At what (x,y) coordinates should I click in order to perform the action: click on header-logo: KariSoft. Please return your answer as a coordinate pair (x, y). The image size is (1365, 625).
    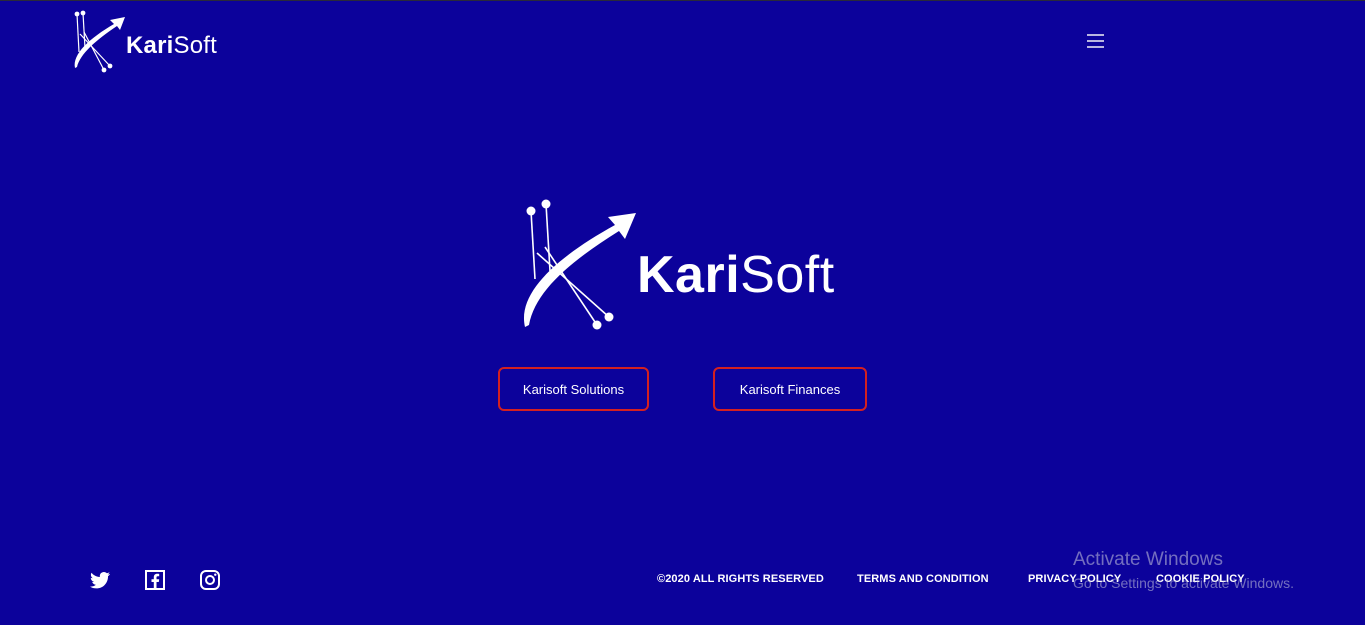
    Looking at the image, I should click on (150, 42).